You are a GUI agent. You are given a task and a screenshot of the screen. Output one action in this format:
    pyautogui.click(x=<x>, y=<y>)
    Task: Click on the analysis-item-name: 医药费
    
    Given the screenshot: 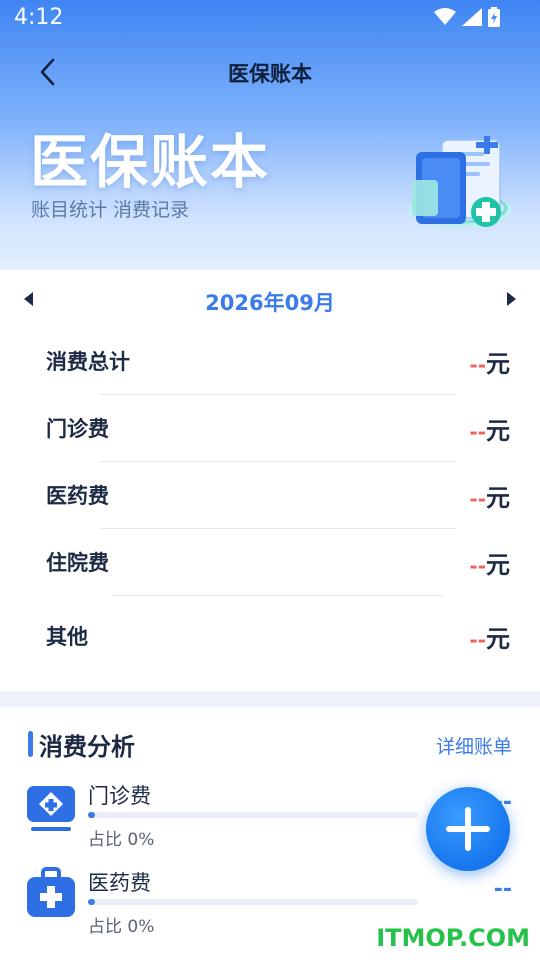 What is the action you would take?
    pyautogui.click(x=119, y=883)
    